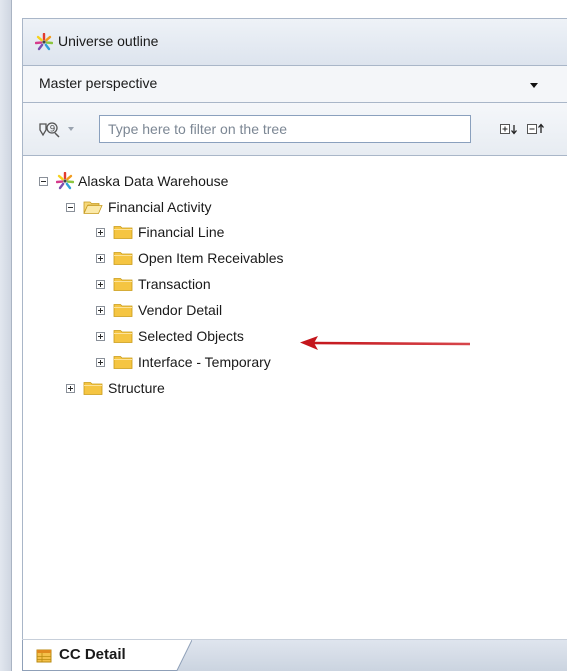 The height and width of the screenshot is (671, 567). I want to click on table-icon, so click(44, 656).